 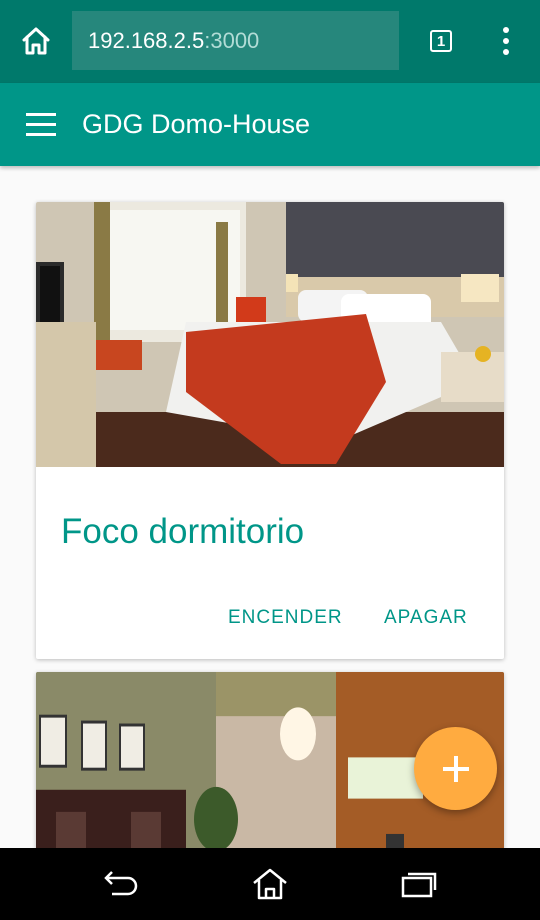 I want to click on card-title: Foco dormitorio, so click(x=183, y=531).